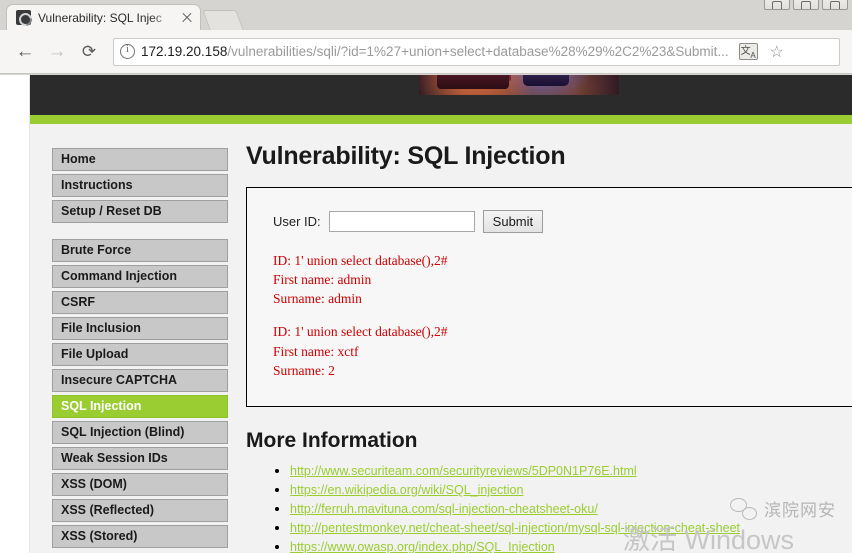  I want to click on tab-strip: Vulnerability: SQL Injec, so click(125, 17).